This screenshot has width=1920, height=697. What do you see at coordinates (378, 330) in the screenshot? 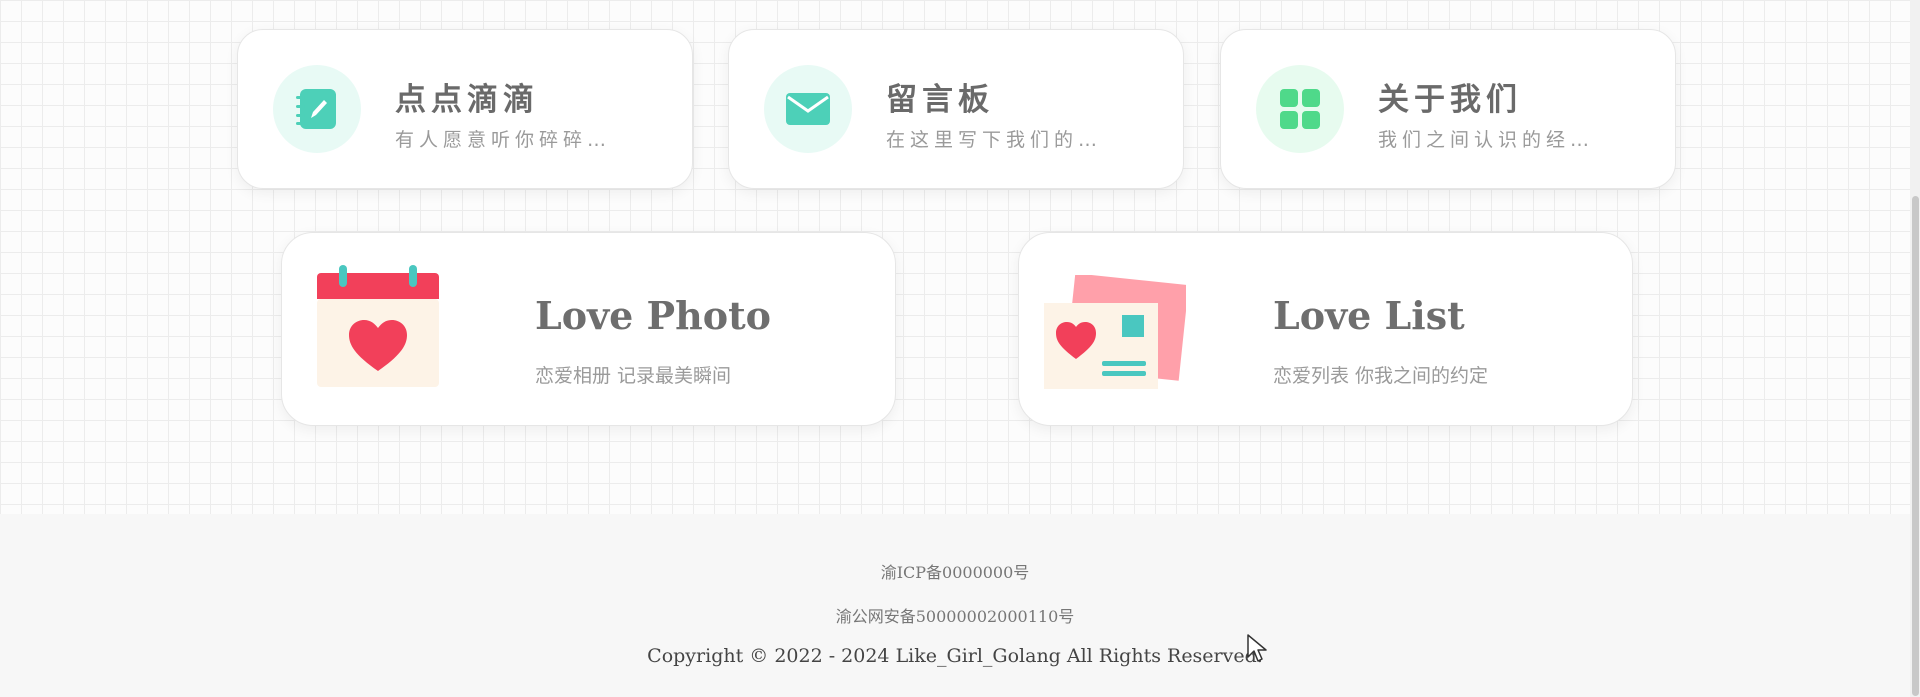
I see `calendar-heart-icon` at bounding box center [378, 330].